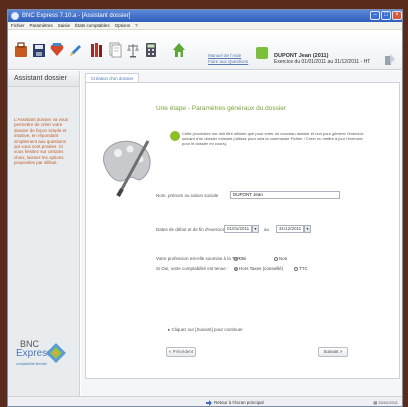  What do you see at coordinates (267, 229) in the screenshot?
I see `date-separator: au` at bounding box center [267, 229].